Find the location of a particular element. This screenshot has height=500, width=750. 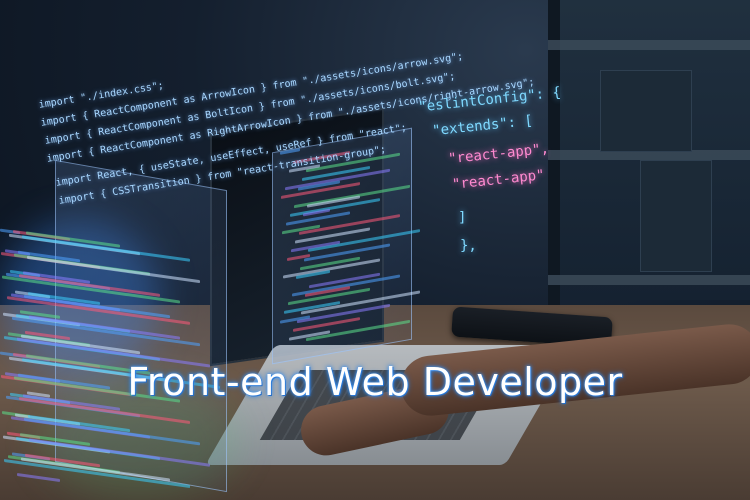

headline: Front-end Web Developer is located at coordinates (375, 382).